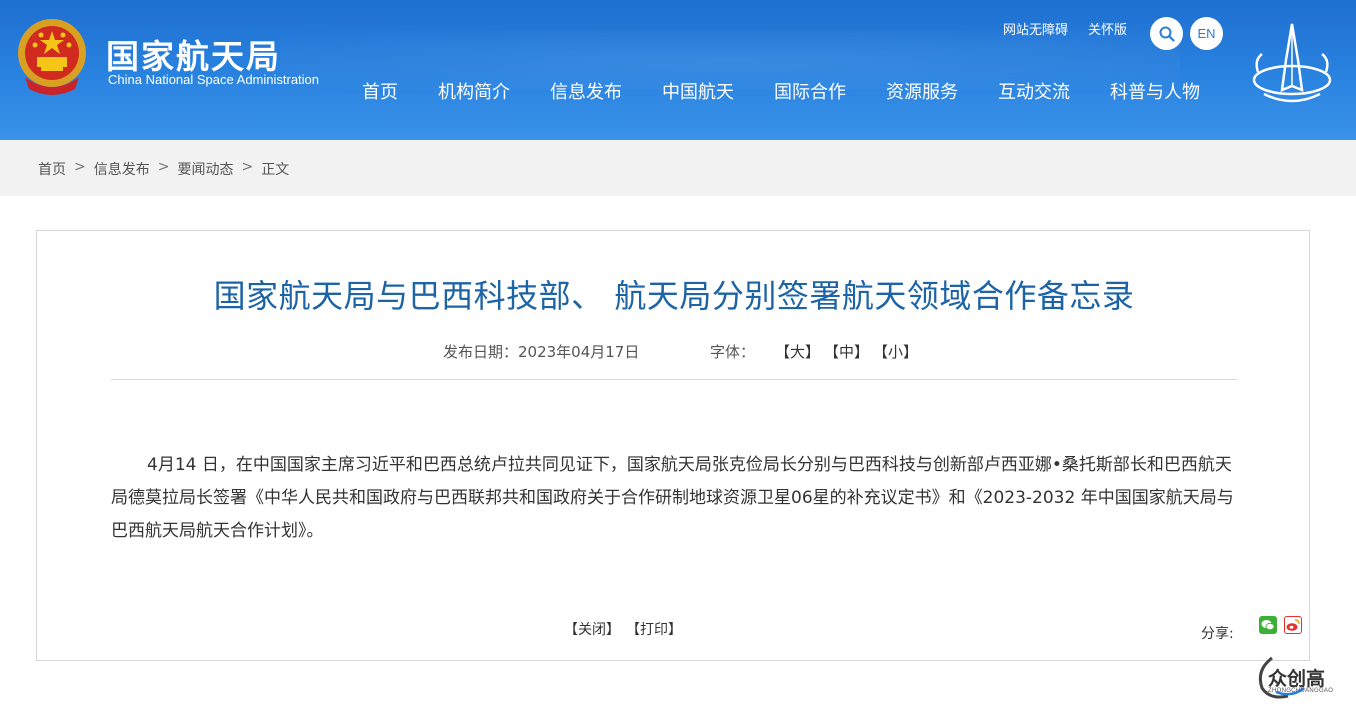 The width and height of the screenshot is (1356, 707). Describe the element at coordinates (674, 379) in the screenshot. I see `divider` at that location.